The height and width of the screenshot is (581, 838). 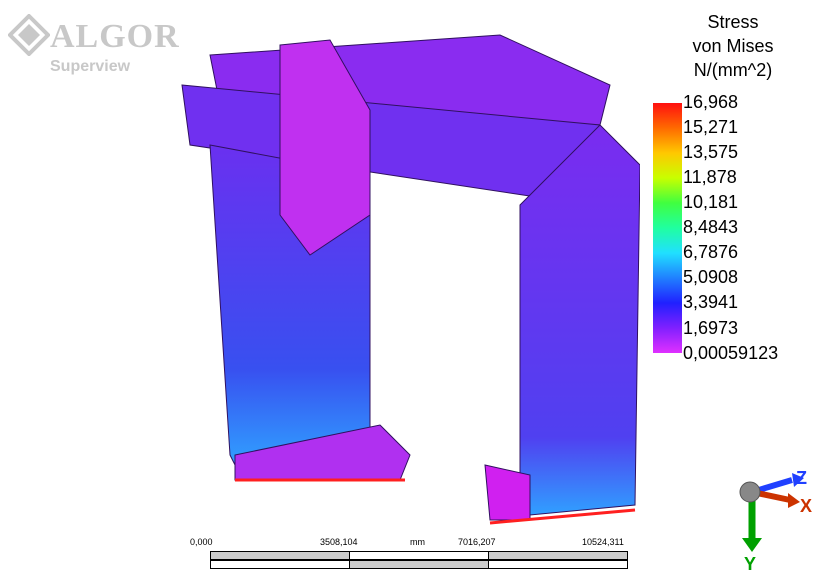 I want to click on axis-z-label: Z, so click(x=801, y=478).